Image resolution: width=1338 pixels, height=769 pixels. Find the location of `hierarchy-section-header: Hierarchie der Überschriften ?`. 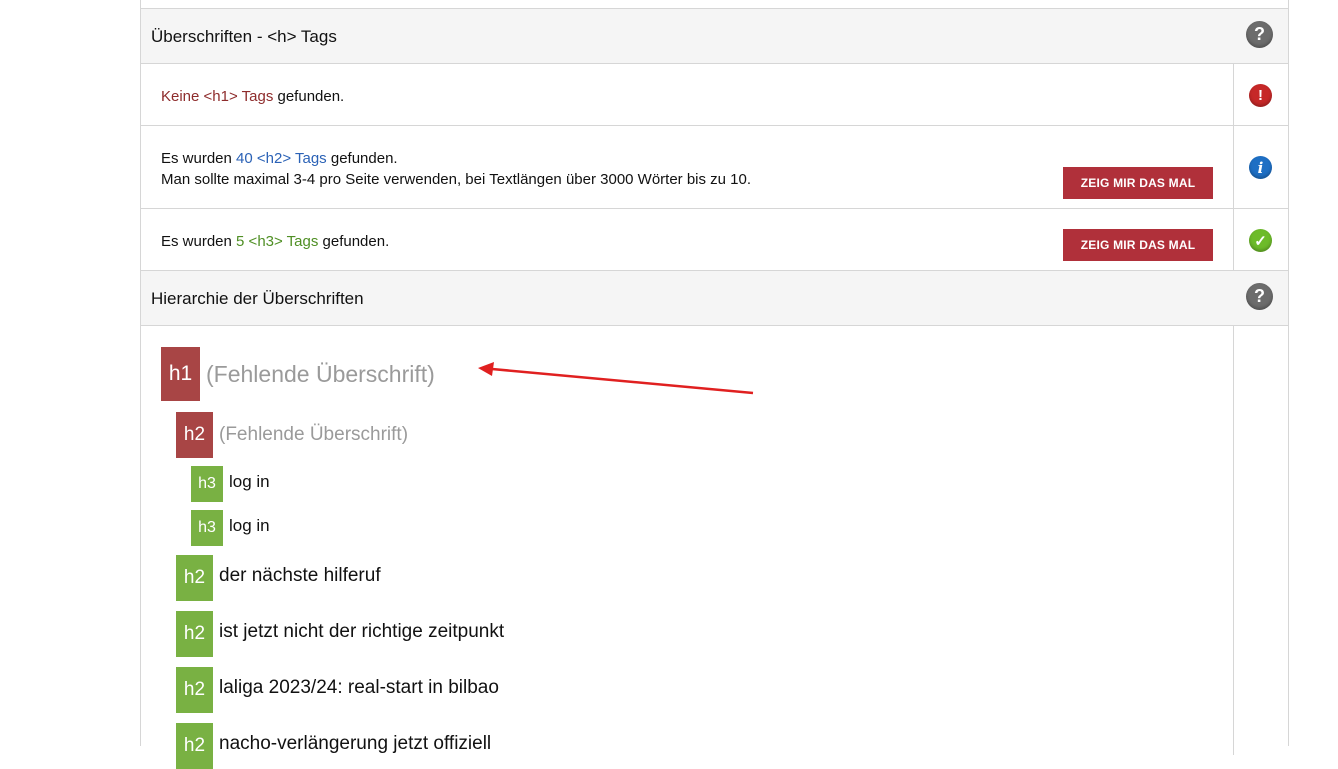

hierarchy-section-header: Hierarchie der Überschriften ? is located at coordinates (714, 298).